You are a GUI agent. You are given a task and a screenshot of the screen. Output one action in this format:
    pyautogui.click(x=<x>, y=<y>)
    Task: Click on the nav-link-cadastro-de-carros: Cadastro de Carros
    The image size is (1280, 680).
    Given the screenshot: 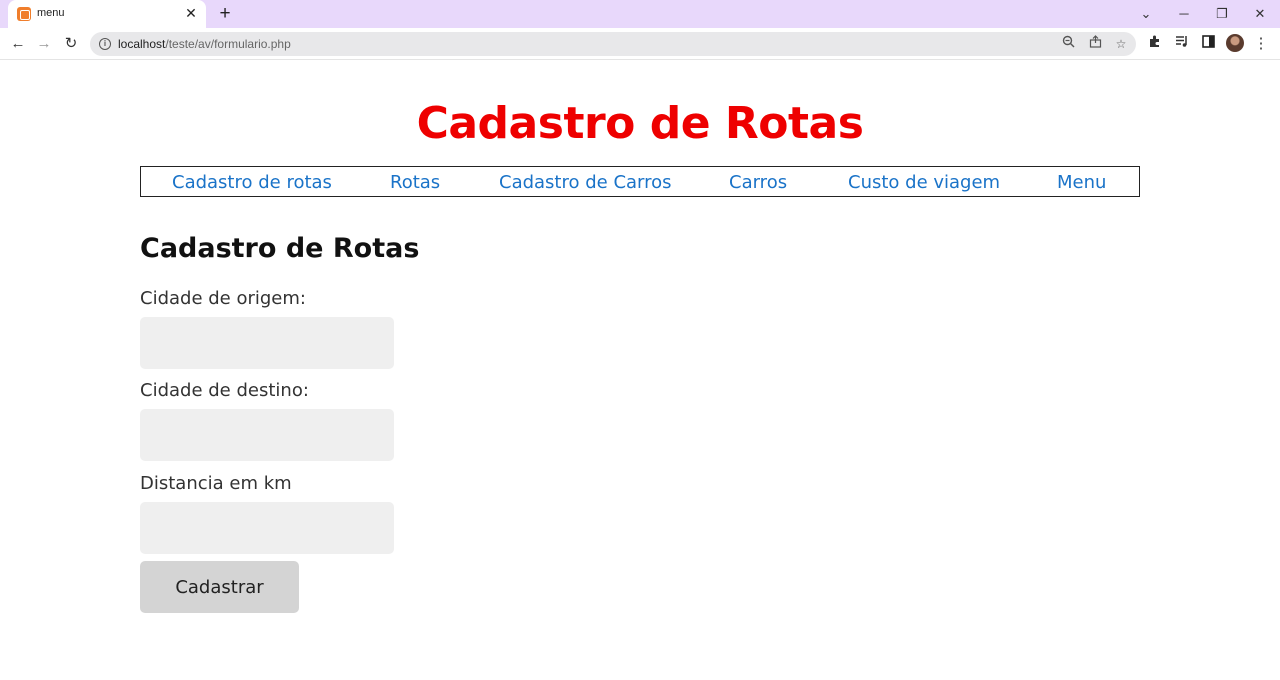 What is the action you would take?
    pyautogui.click(x=585, y=182)
    